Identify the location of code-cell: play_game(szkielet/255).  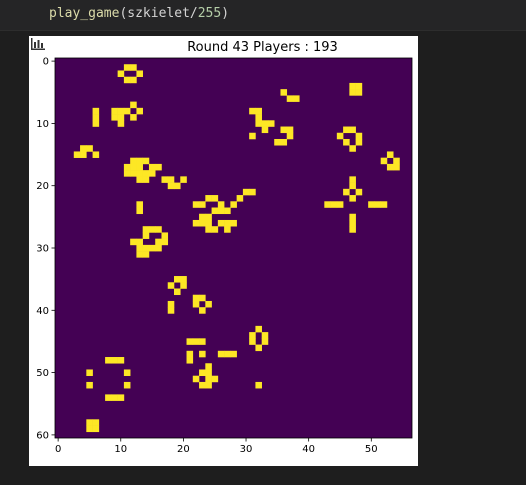
(263, 15).